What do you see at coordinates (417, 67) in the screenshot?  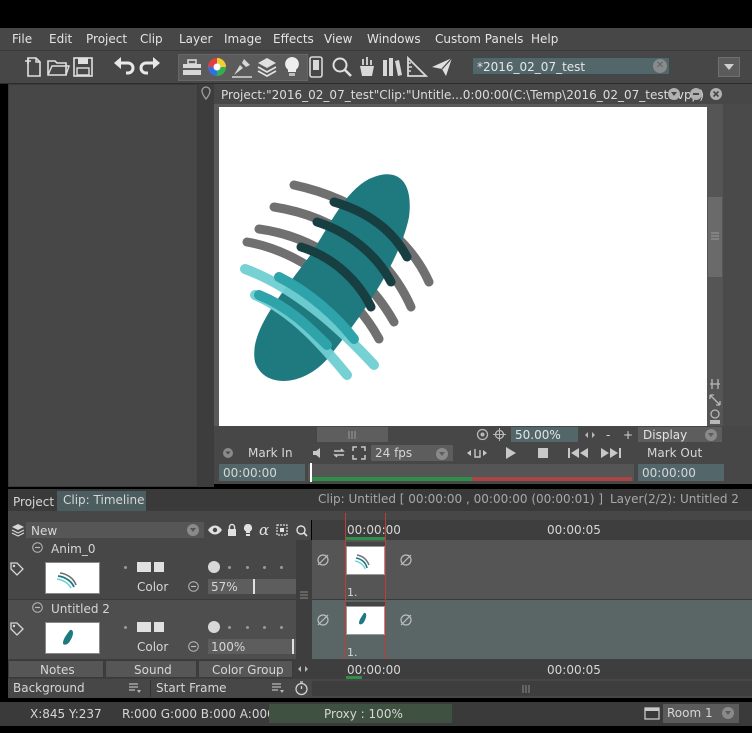 I see `ruler-icon` at bounding box center [417, 67].